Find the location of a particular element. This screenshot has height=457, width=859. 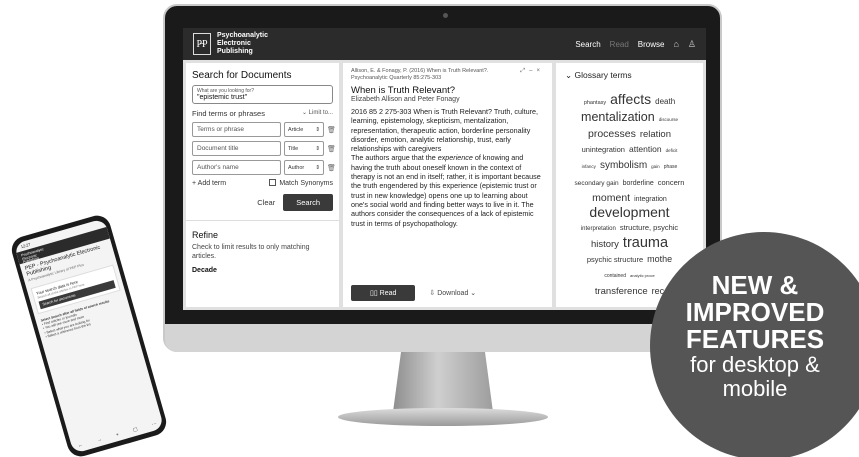

glossary-term: gain is located at coordinates (655, 166).